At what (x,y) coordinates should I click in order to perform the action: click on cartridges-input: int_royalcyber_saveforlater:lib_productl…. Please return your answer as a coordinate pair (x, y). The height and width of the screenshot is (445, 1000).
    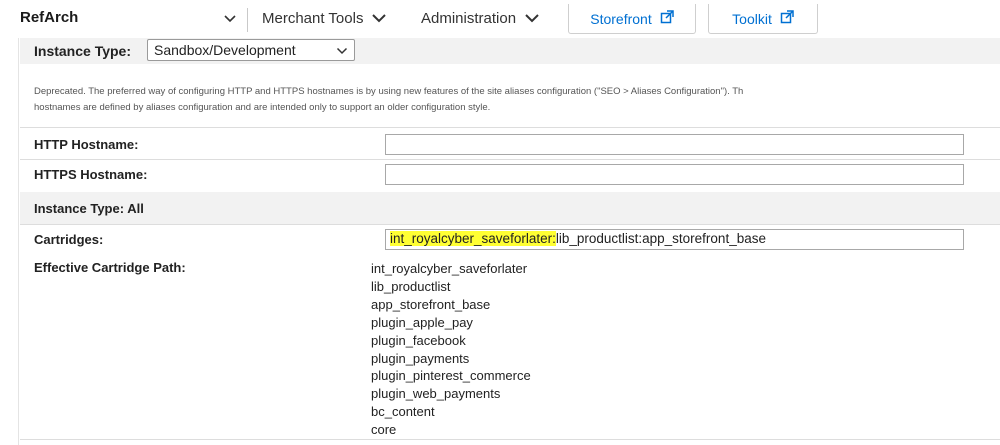
    Looking at the image, I should click on (674, 239).